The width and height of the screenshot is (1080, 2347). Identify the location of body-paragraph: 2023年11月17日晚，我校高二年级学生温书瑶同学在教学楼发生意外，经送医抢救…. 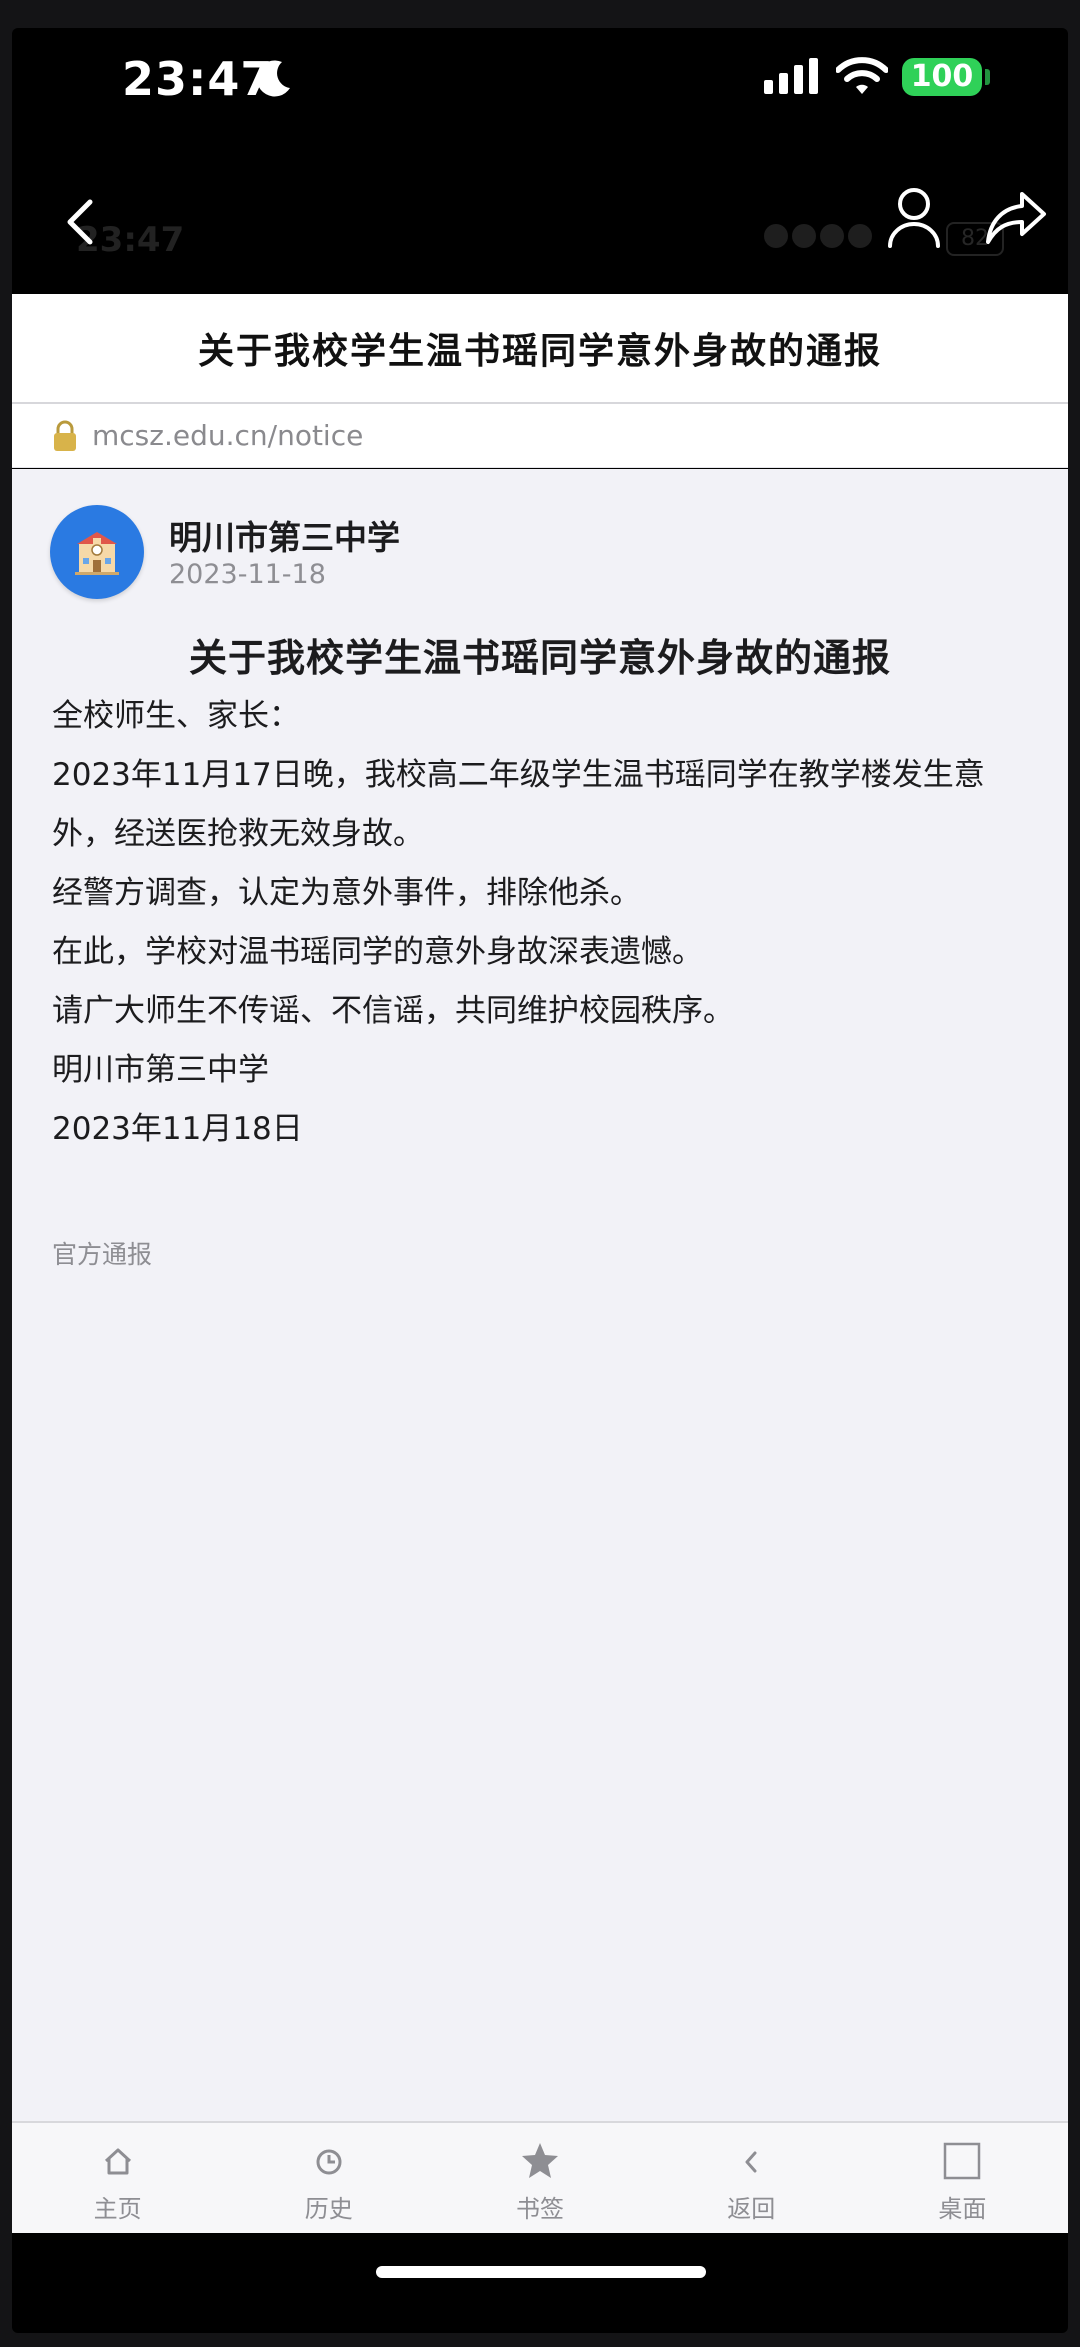
(518, 804).